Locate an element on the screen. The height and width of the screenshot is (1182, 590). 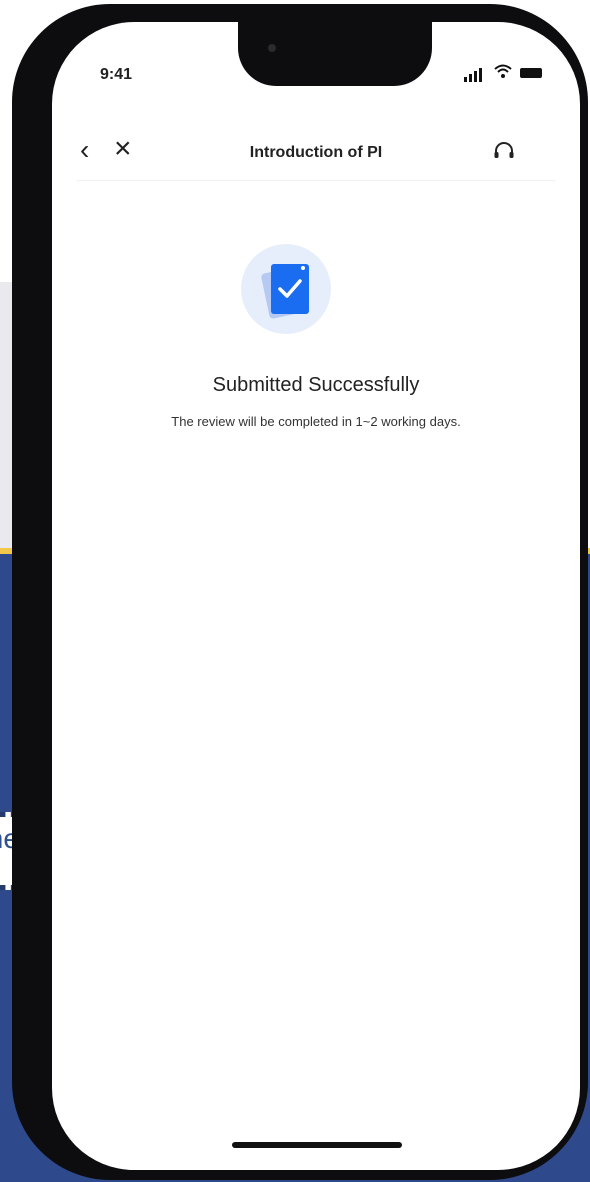
document-check-icon is located at coordinates (286, 289).